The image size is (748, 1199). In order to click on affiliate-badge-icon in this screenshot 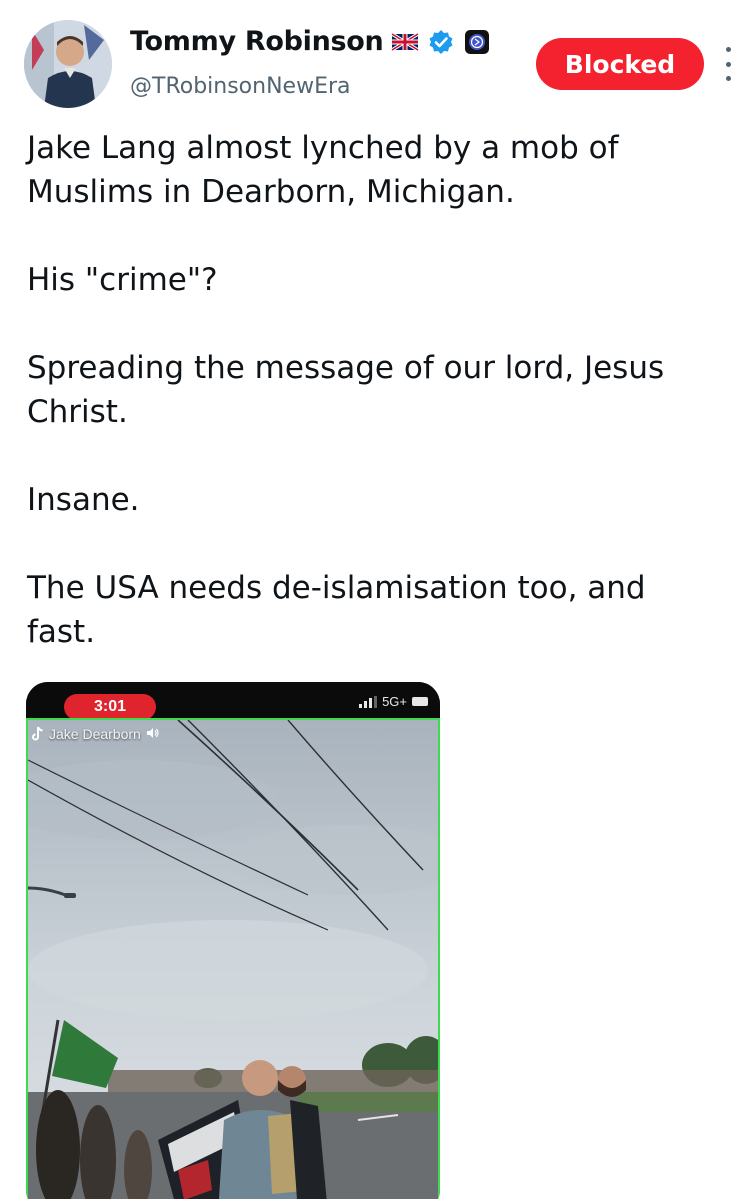, I will do `click(477, 42)`.